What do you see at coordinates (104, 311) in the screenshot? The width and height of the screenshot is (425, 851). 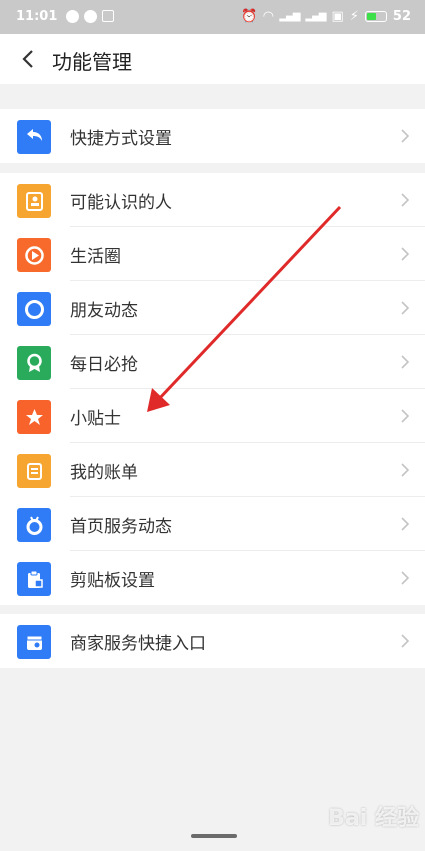 I see `list-item-label: 朋友动态` at bounding box center [104, 311].